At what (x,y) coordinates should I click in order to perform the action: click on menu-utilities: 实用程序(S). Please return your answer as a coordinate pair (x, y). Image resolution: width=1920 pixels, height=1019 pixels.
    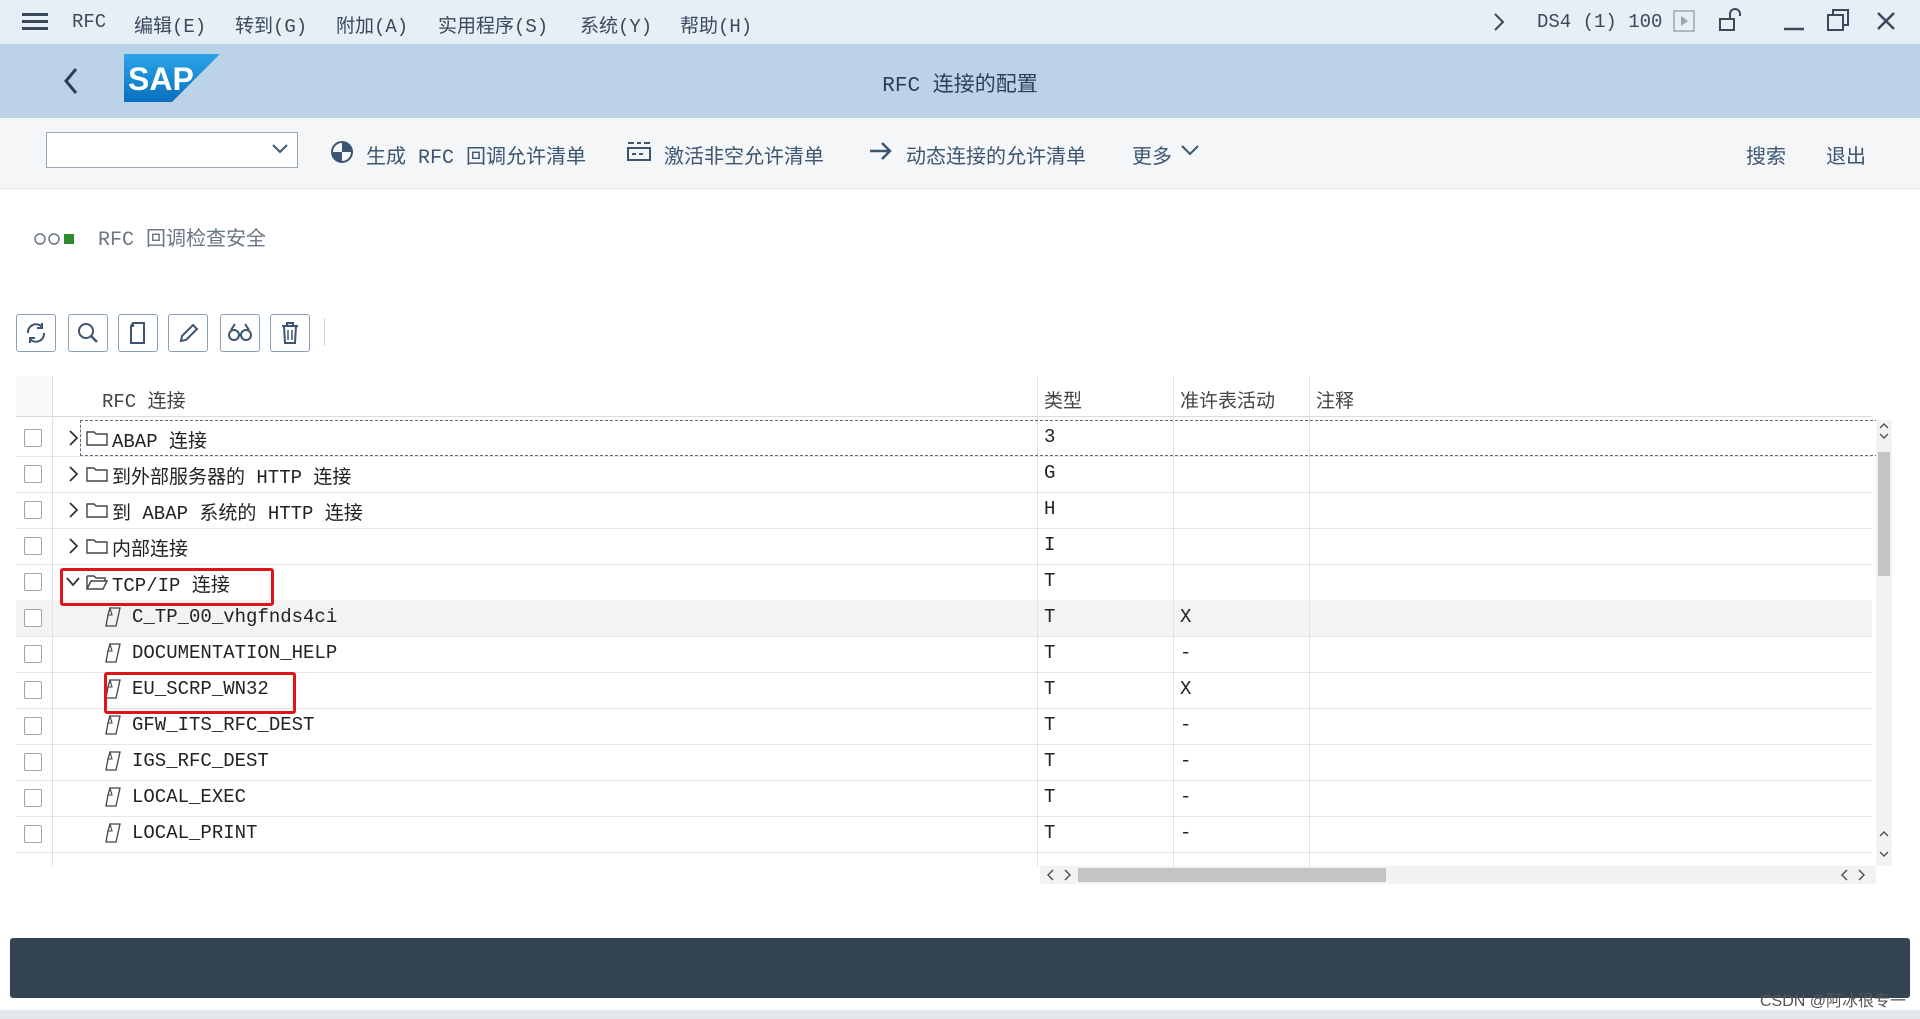
    Looking at the image, I should click on (493, 24).